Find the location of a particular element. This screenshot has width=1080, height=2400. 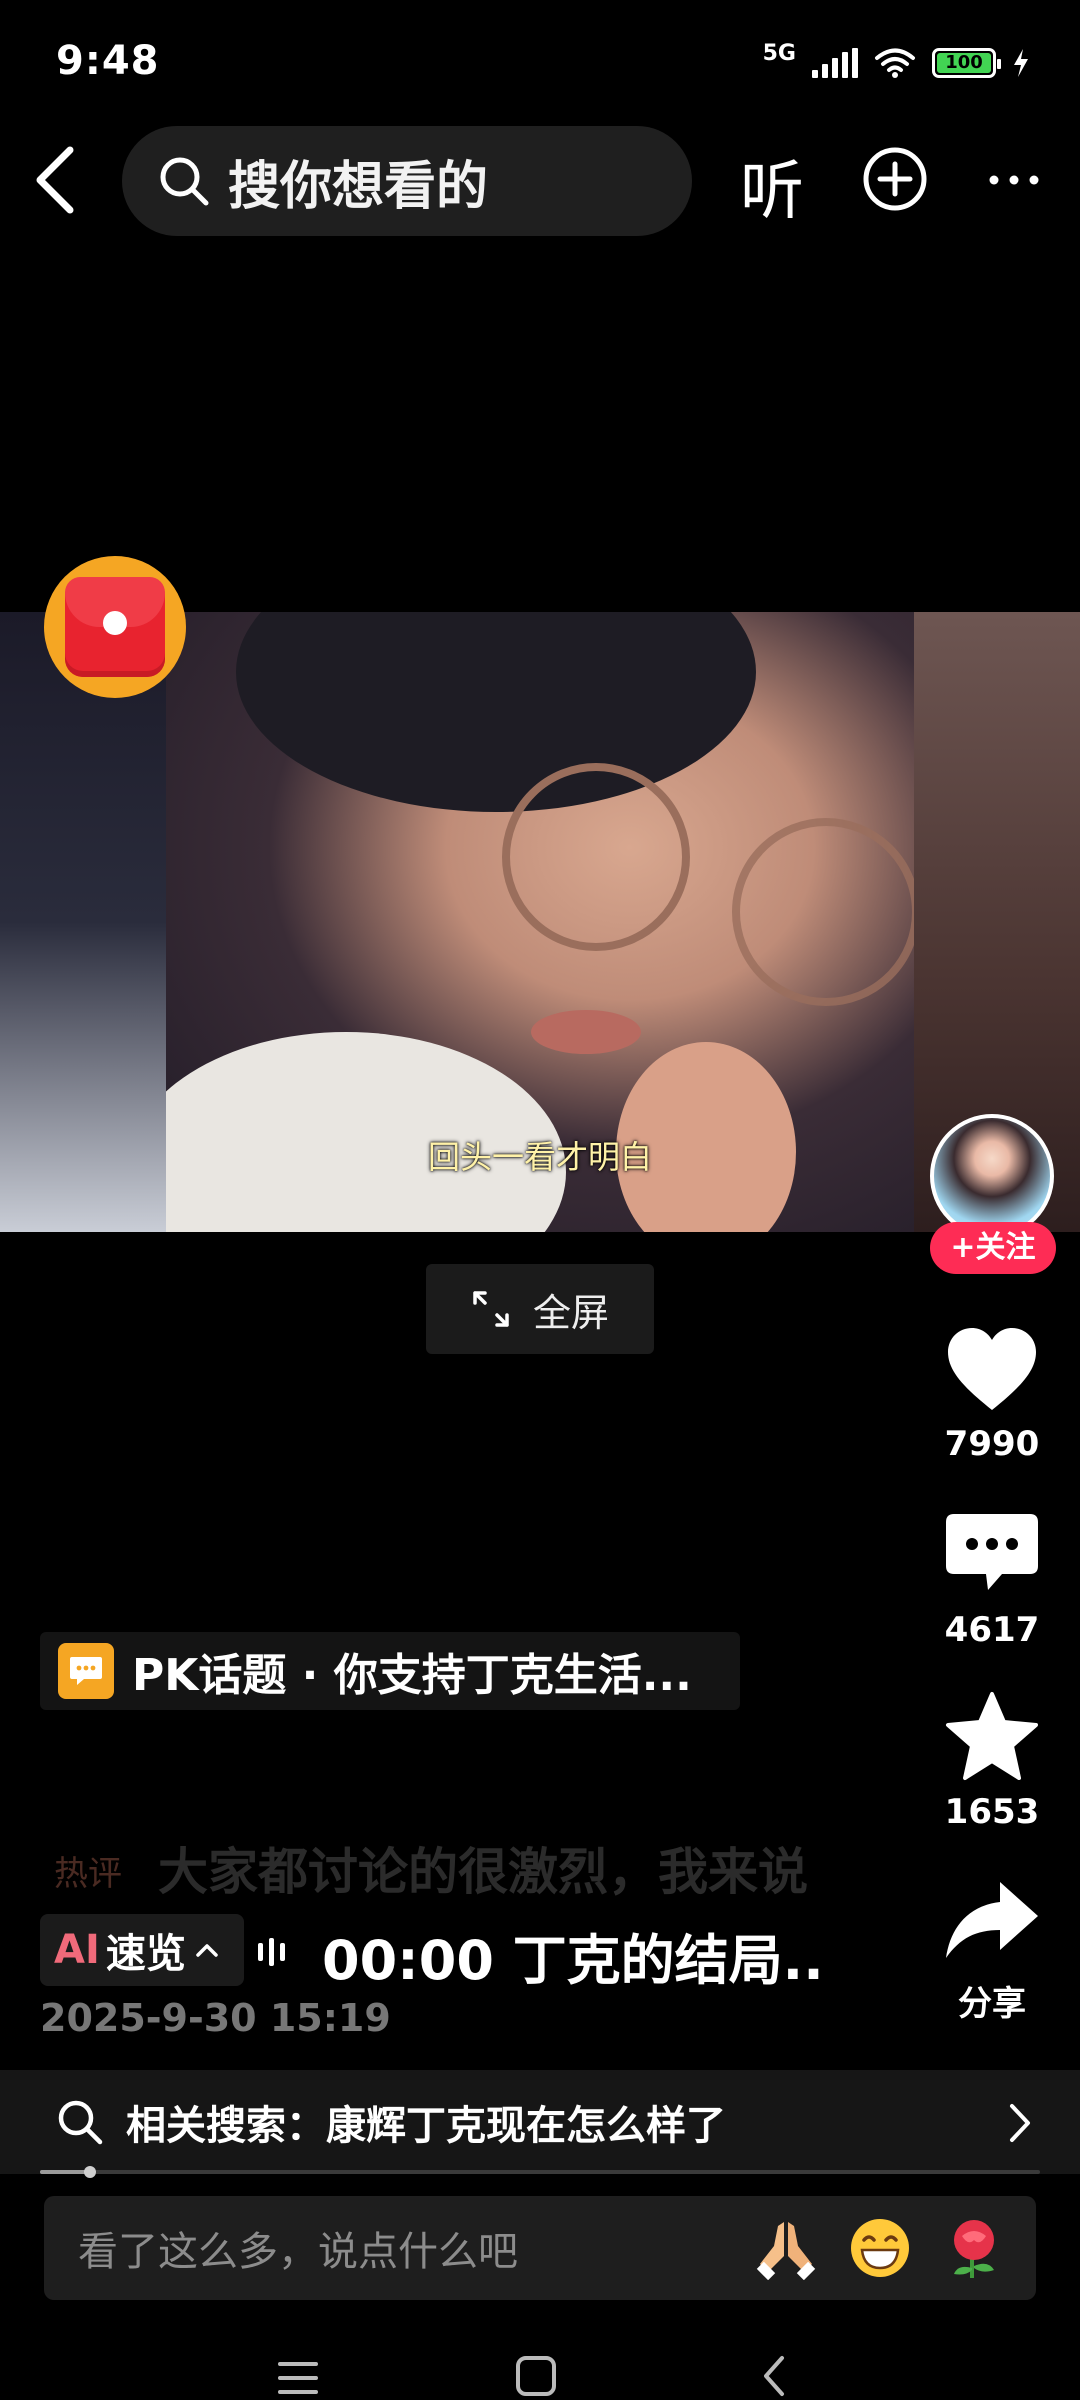

like-button: 7990 is located at coordinates (992, 1393).